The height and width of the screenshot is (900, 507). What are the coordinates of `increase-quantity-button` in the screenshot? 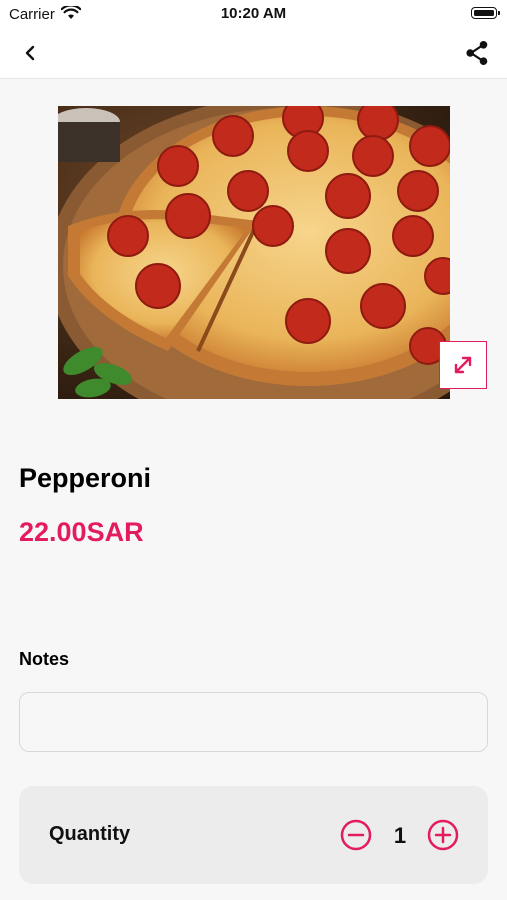 It's located at (443, 835).